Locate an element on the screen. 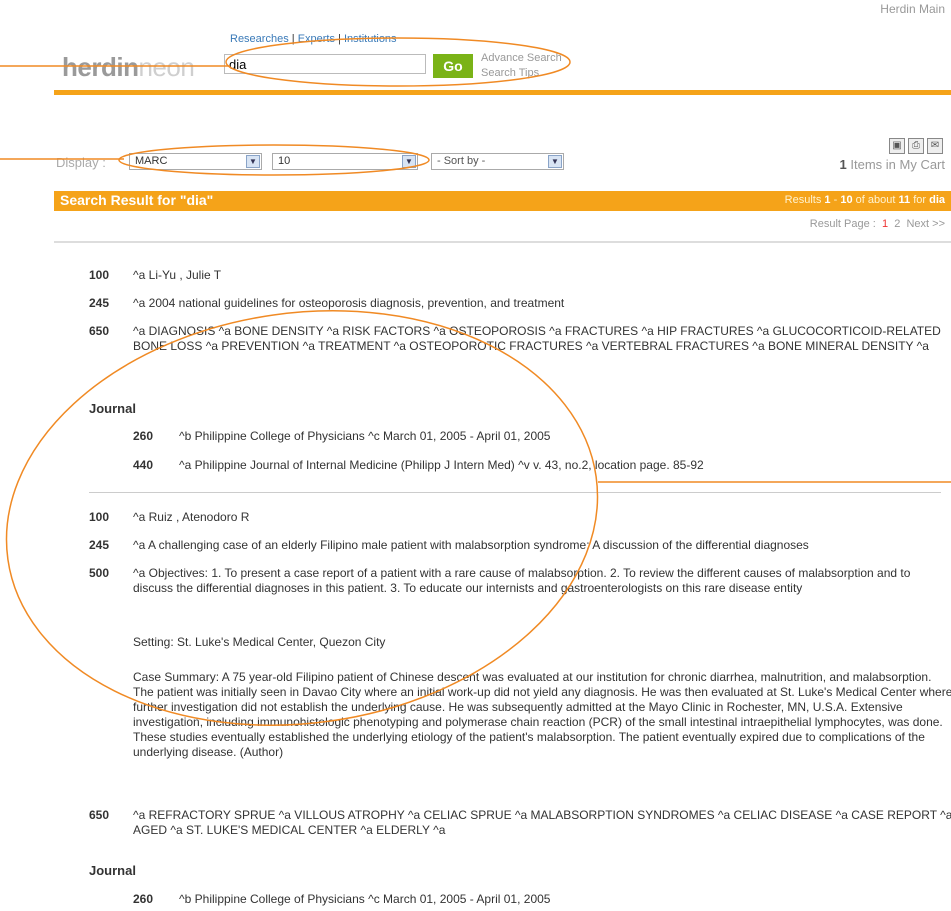 Image resolution: width=951 pixels, height=911 pixels. next-link: Next >> is located at coordinates (925, 224).